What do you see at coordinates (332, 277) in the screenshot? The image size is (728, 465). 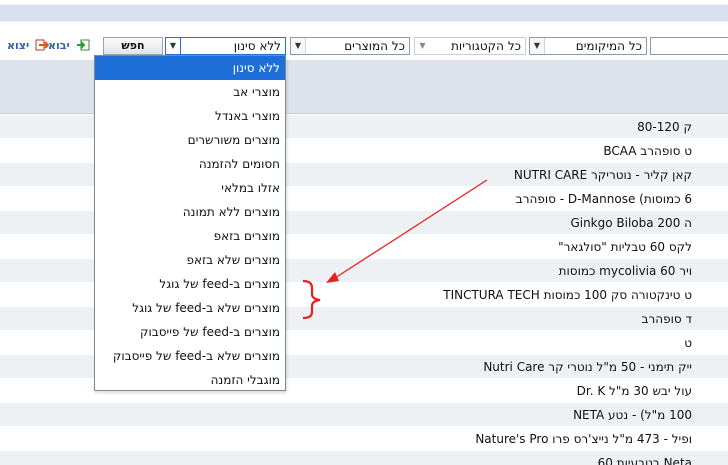 I see `annotation-arrow-head` at bounding box center [332, 277].